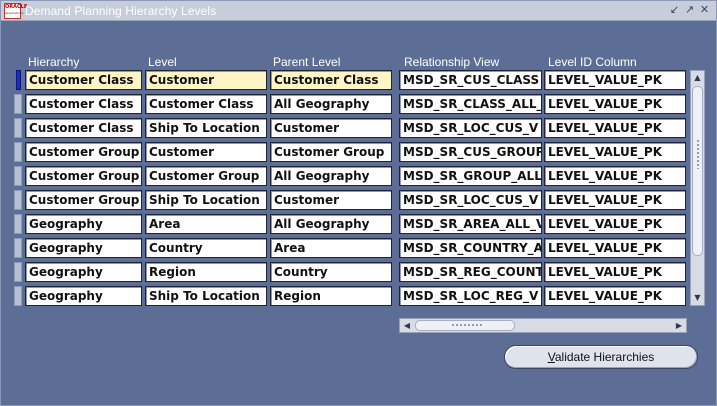  Describe the element at coordinates (470, 248) in the screenshot. I see `relationship-view-cell: MSD_SR_COUNTRY_A` at that location.